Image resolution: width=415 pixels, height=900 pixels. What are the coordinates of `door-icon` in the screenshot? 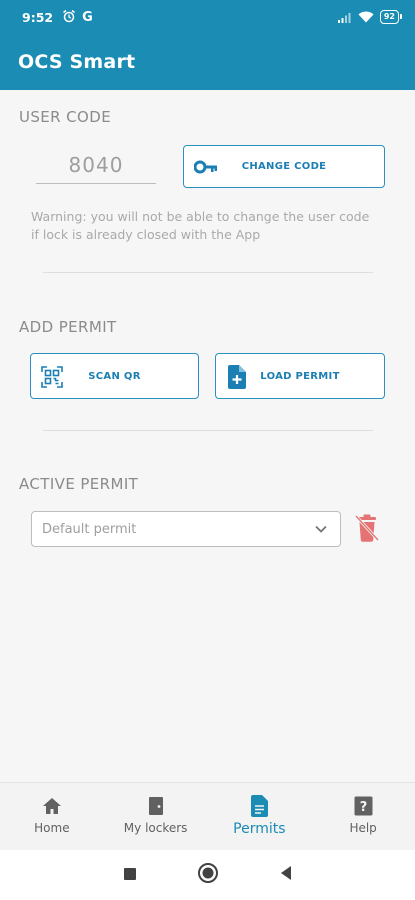 It's located at (156, 806).